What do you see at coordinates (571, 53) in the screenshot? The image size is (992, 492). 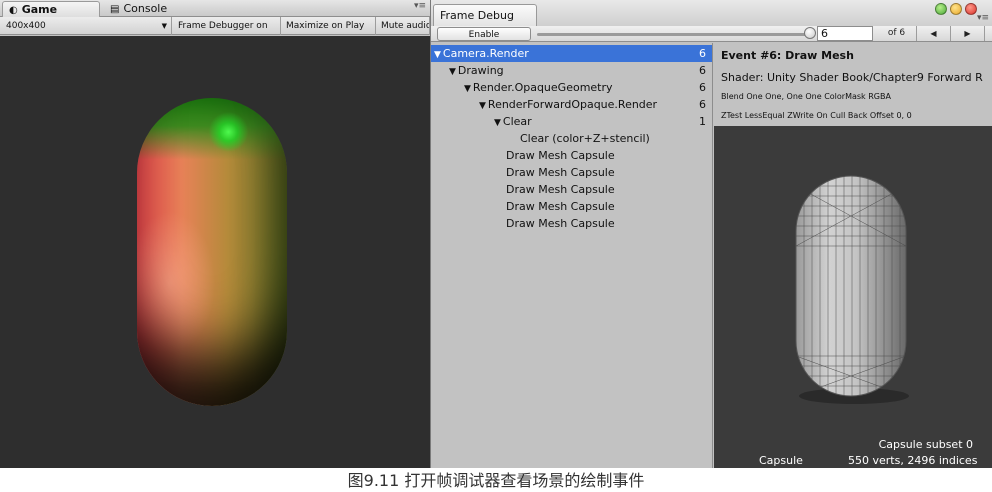 I see `tree-item-camera-render: ▼ Camera.Render 6` at bounding box center [571, 53].